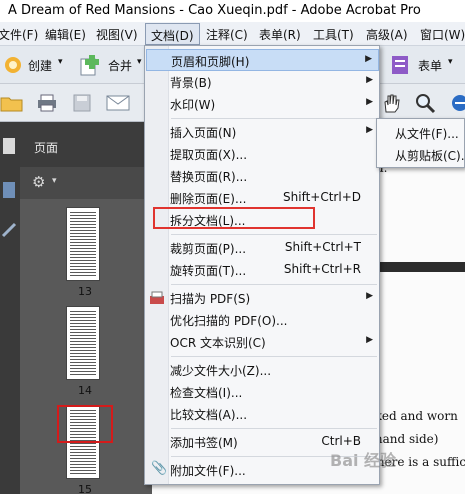 This screenshot has height=494, width=465. What do you see at coordinates (191, 83) in the screenshot?
I see `menu-item-label: 背景(B)` at bounding box center [191, 83].